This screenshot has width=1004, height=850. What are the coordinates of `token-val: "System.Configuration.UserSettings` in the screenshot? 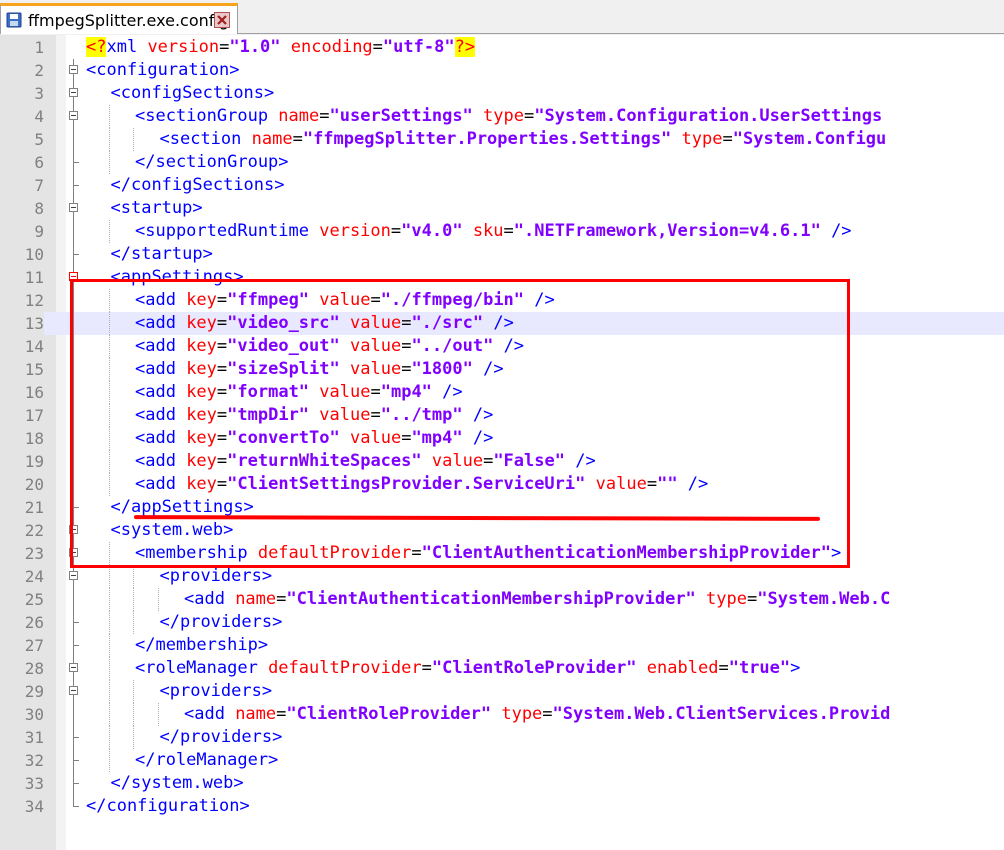 It's located at (708, 116).